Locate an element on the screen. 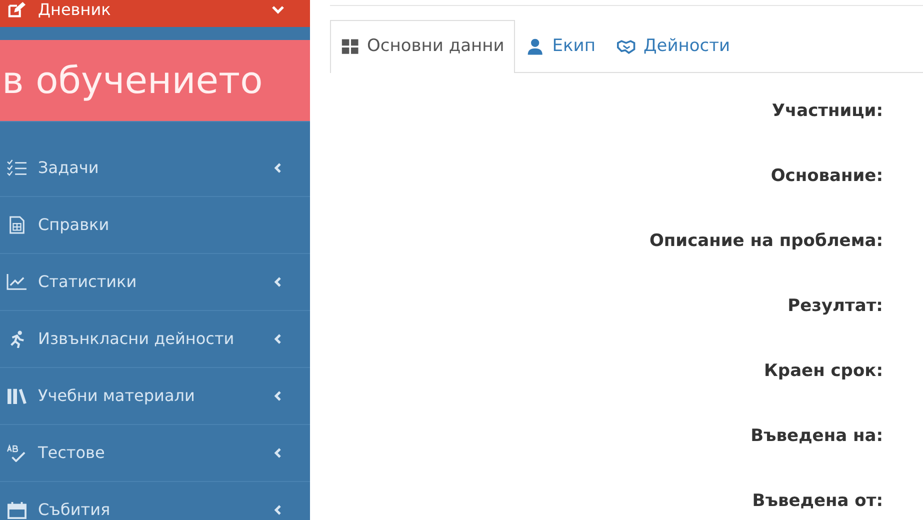 The image size is (923, 520). sidebar-item: Задачи is located at coordinates (155, 168).